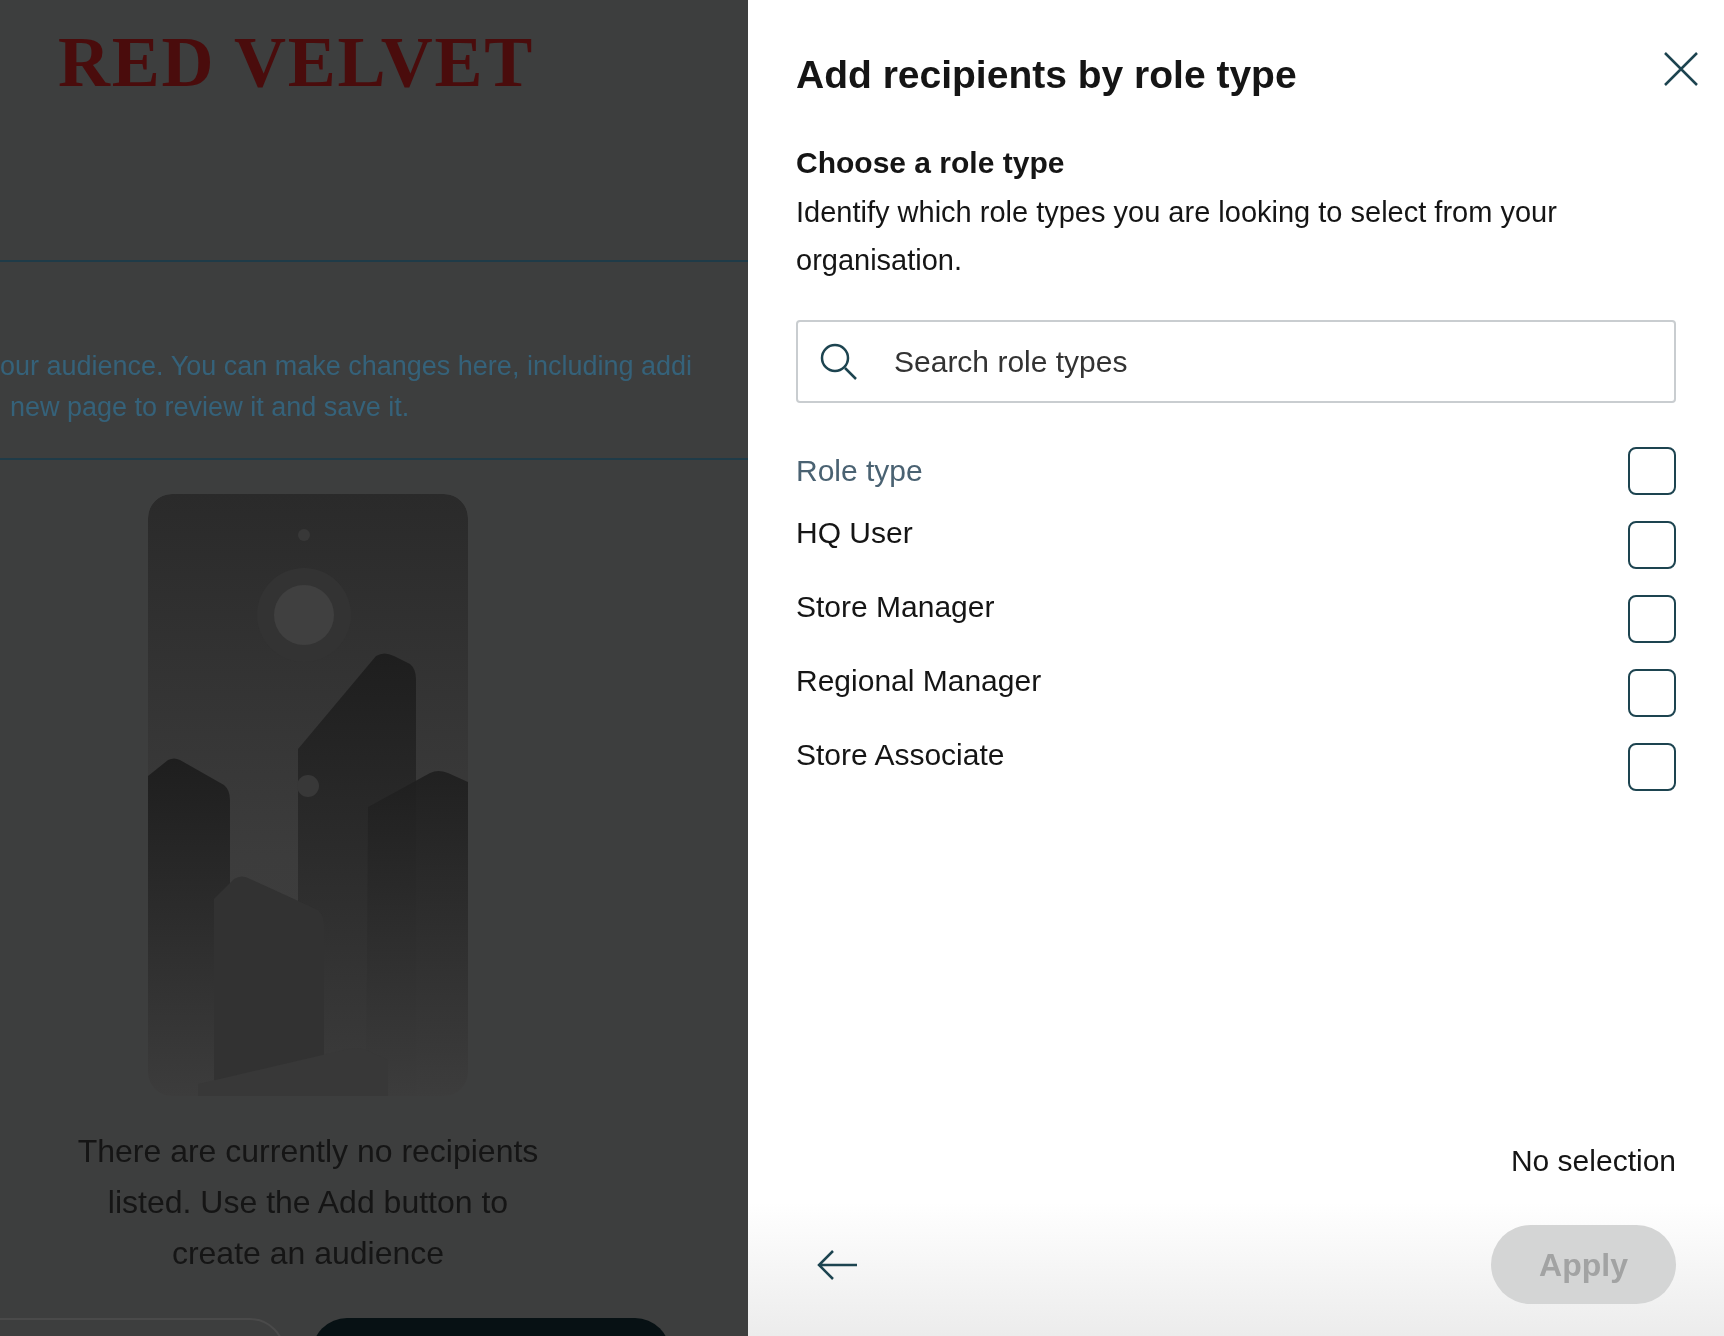 Image resolution: width=1724 pixels, height=1336 pixels. Describe the element at coordinates (1593, 1161) in the screenshot. I see `selection-status: No selection` at that location.